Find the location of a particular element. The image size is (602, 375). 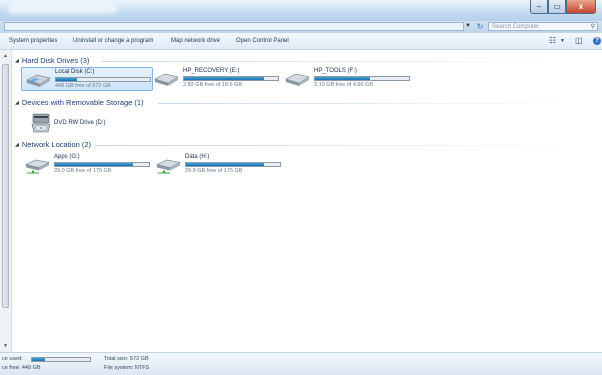

drive-name: HP_TOOLS (F:) is located at coordinates (335, 71).